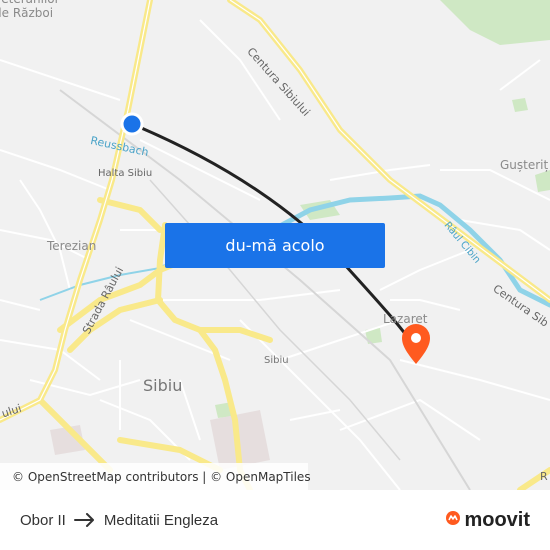 This screenshot has width=550, height=550. I want to click on label-sibiu-city: Sibiu, so click(163, 385).